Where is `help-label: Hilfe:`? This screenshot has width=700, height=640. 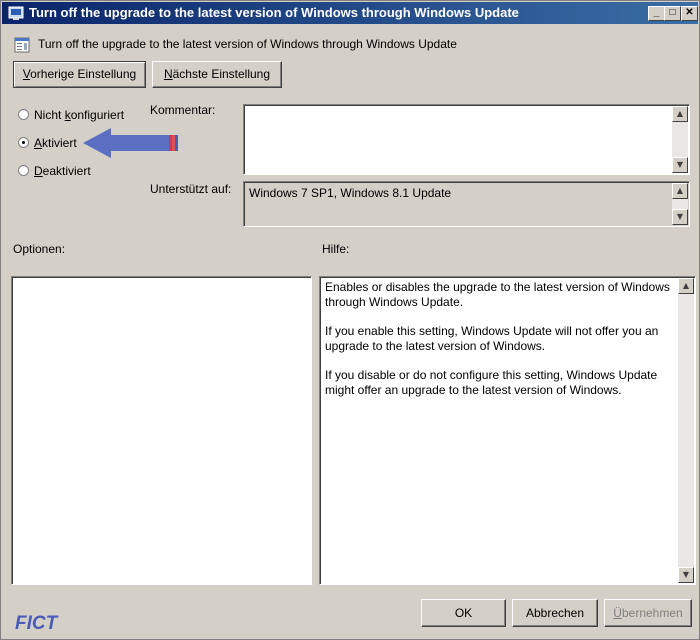 help-label: Hilfe: is located at coordinates (336, 249).